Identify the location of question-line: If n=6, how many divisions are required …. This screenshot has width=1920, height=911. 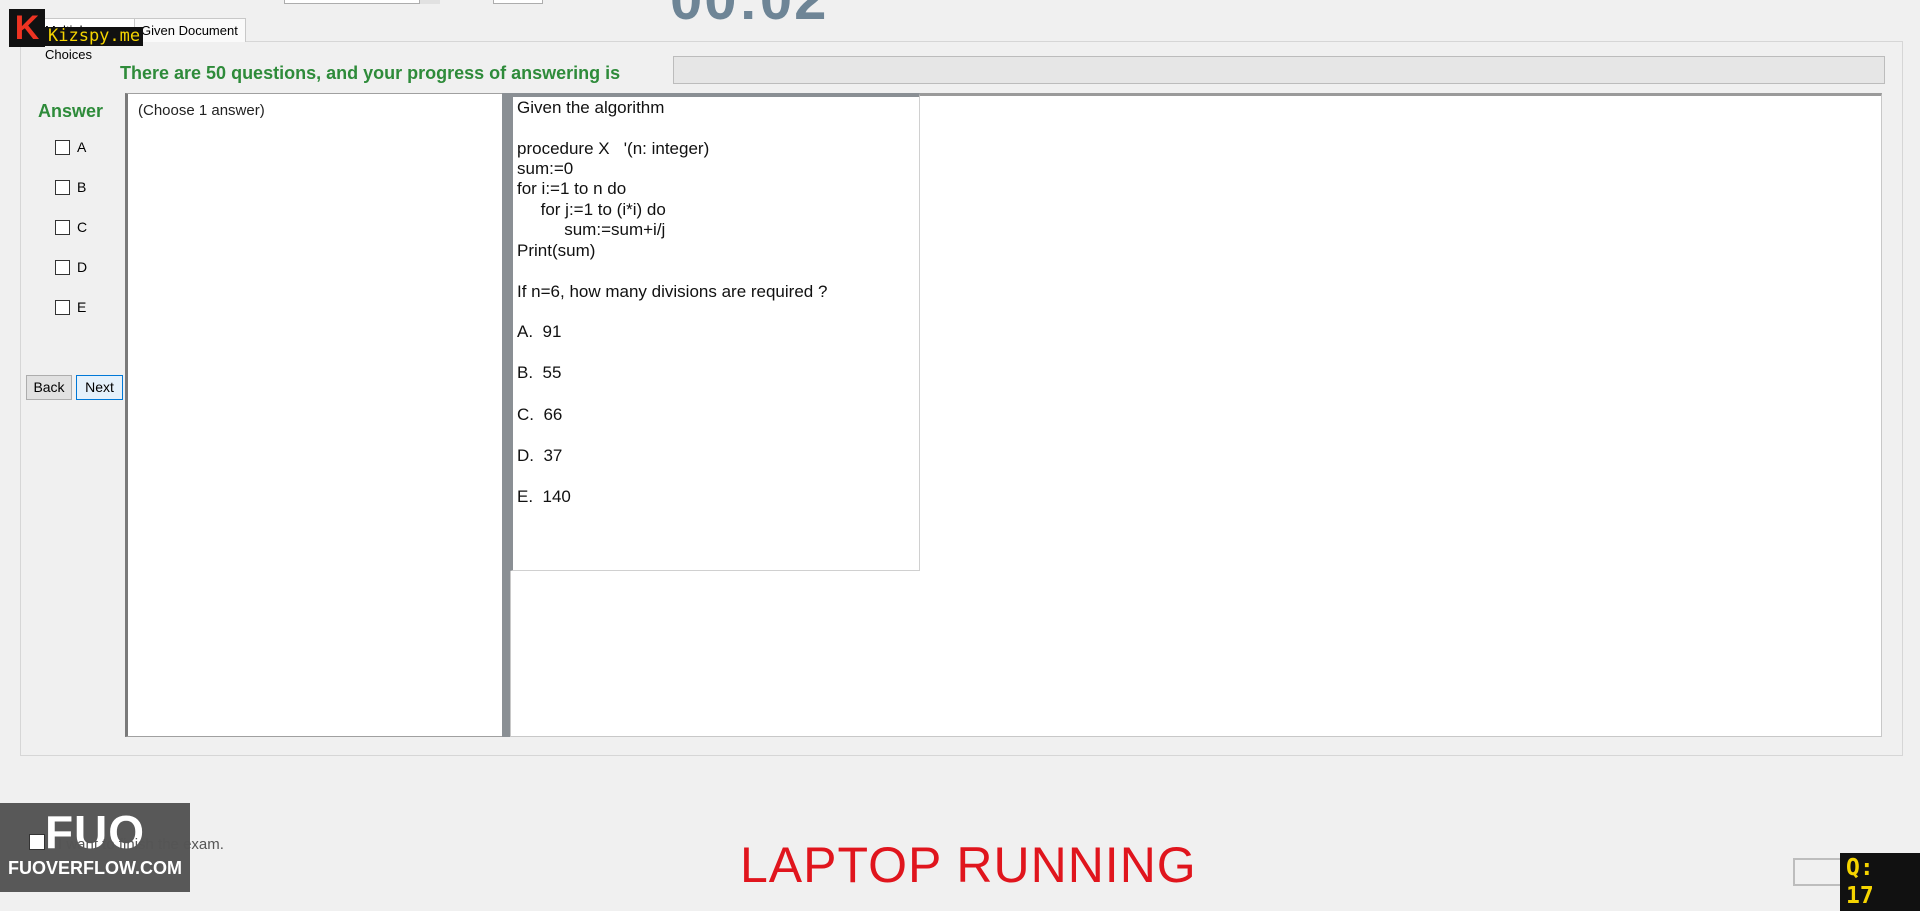
(672, 291).